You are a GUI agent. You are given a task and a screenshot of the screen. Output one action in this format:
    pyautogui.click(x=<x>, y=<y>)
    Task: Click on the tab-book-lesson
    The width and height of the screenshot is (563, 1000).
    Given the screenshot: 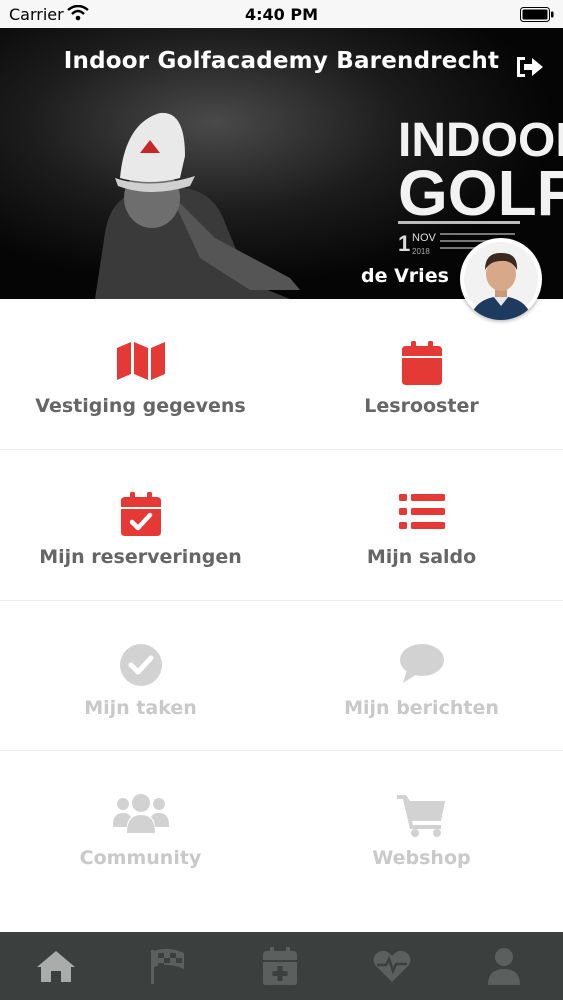 What is the action you would take?
    pyautogui.click(x=280, y=966)
    